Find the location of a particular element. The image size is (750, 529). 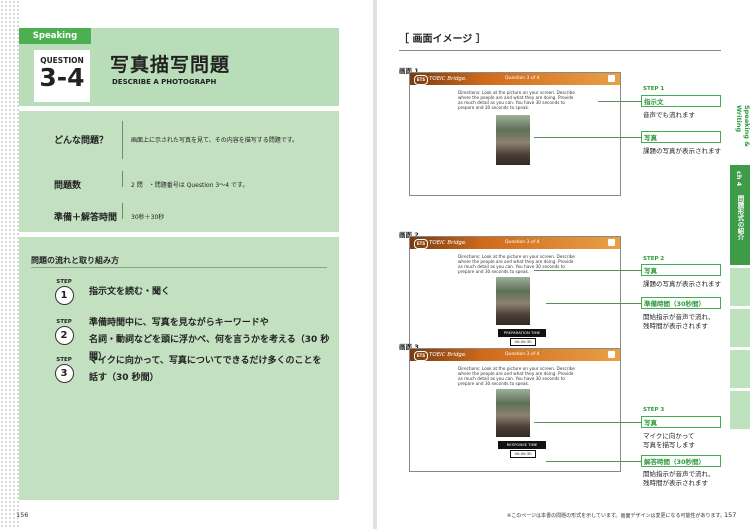

step-text-1: 指示文を読む・聞く is located at coordinates (129, 292).